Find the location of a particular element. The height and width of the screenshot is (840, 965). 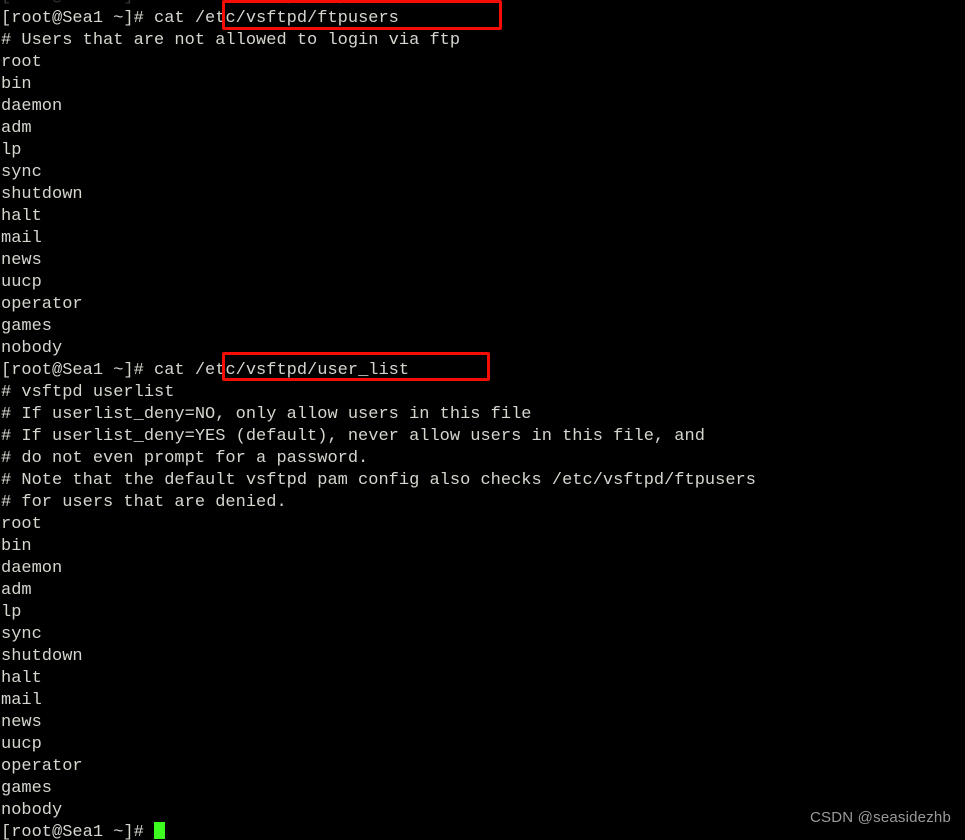

user-list-comment: # do not even prompt for a password. is located at coordinates (185, 458).